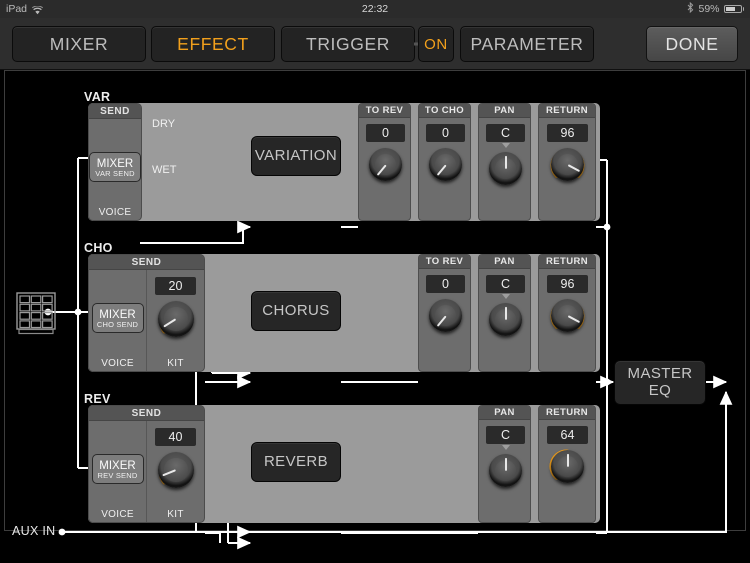  I want to click on rev-pan-center-marker-icon, so click(505, 447).